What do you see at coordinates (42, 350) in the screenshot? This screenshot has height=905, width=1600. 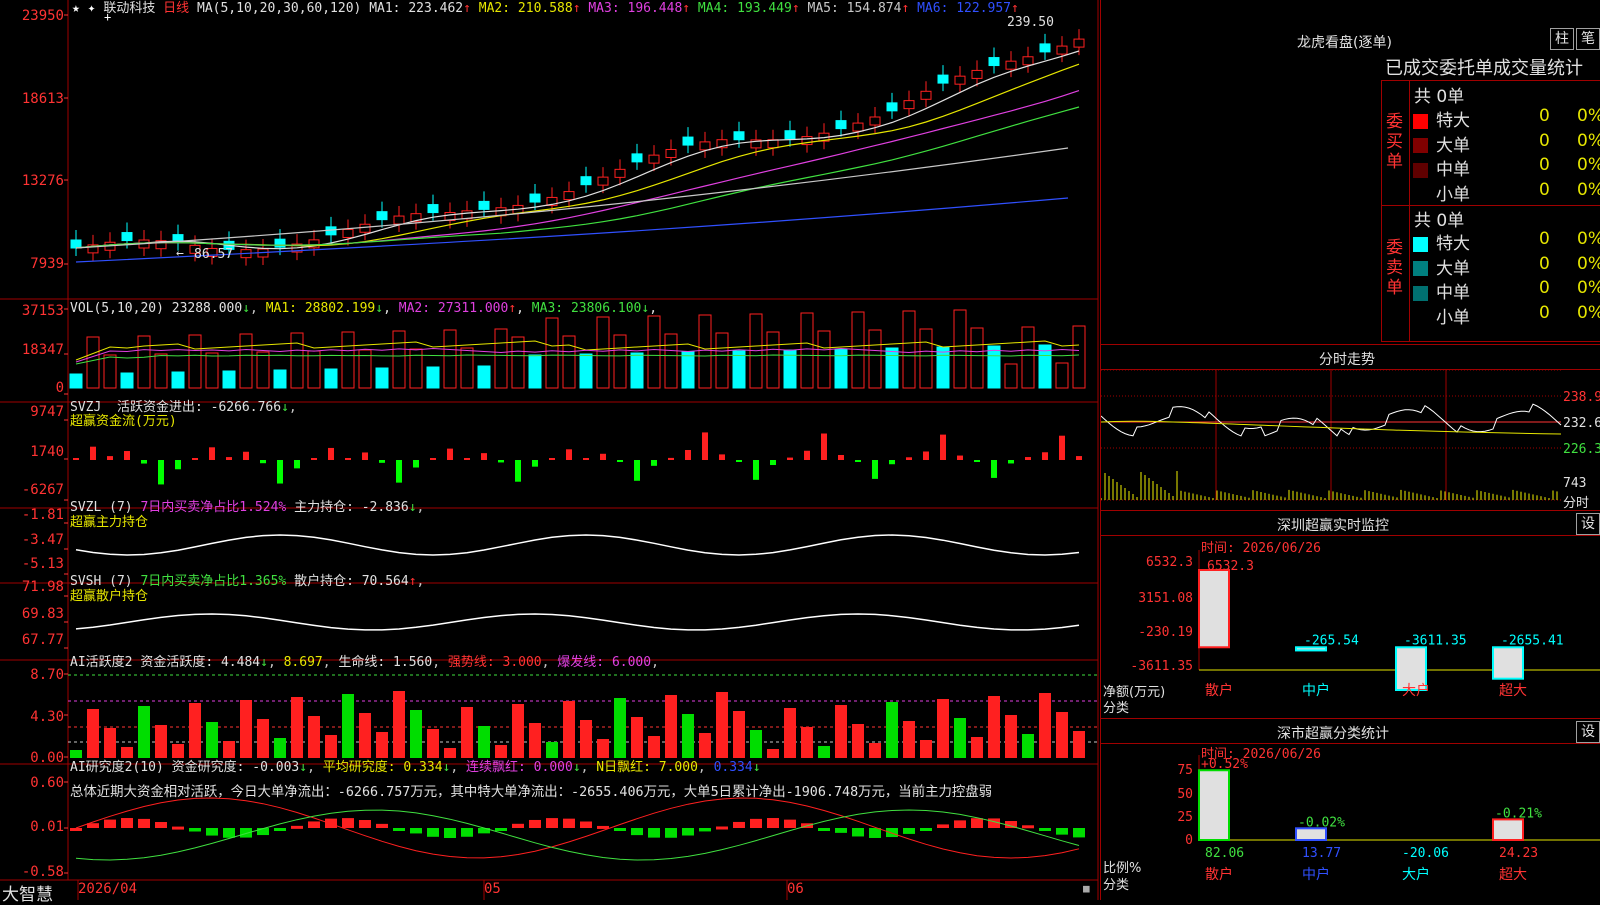 I see `vol-ylabel: 18347` at bounding box center [42, 350].